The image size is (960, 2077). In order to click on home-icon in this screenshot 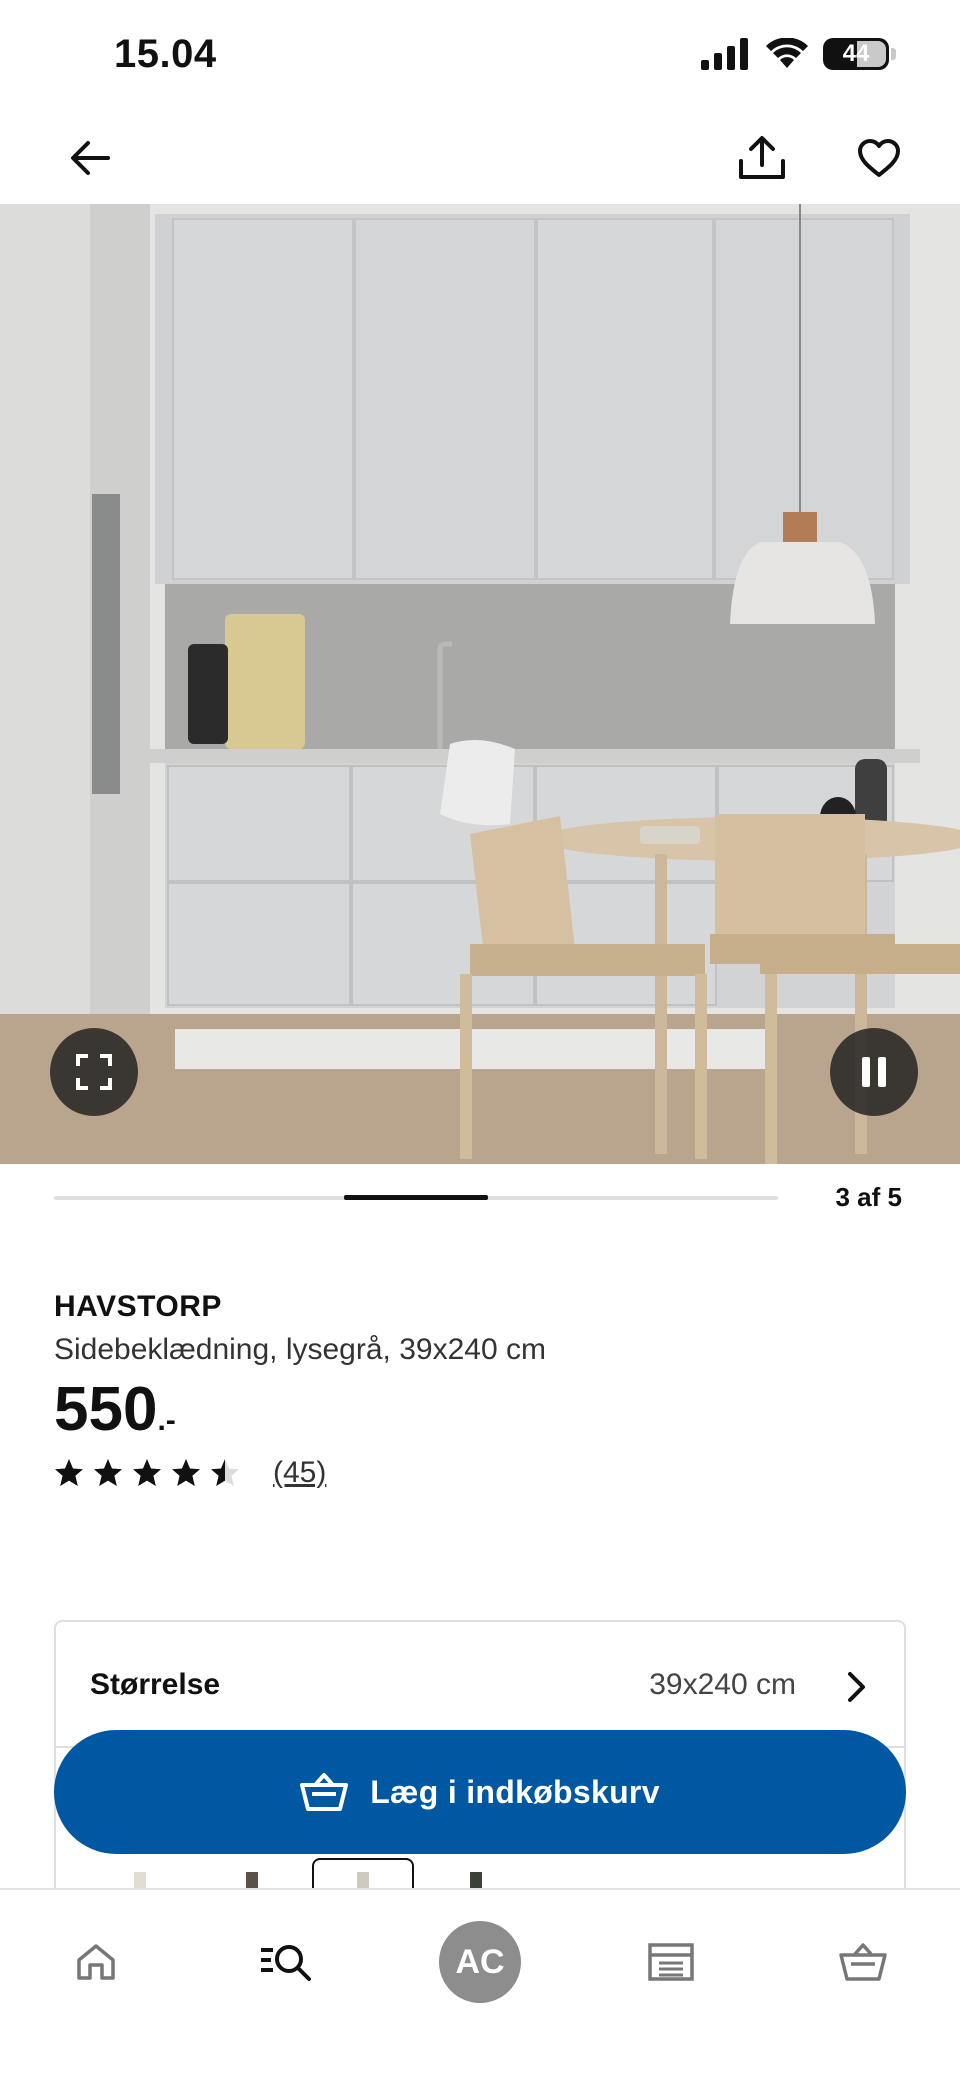, I will do `click(96, 1962)`.